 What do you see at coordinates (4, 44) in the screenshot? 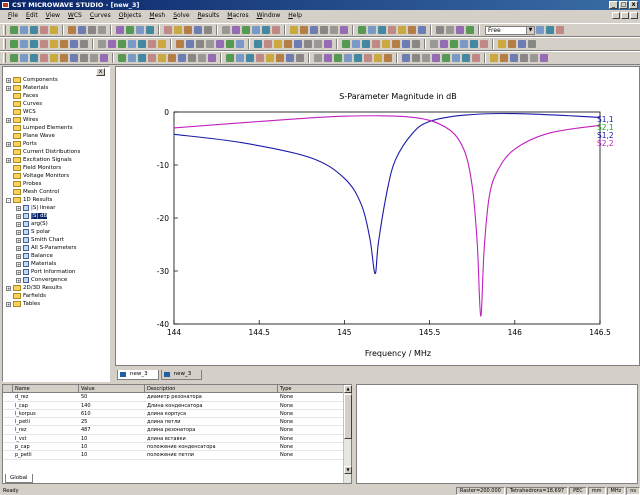
I see `toolbar2-grip` at bounding box center [4, 44].